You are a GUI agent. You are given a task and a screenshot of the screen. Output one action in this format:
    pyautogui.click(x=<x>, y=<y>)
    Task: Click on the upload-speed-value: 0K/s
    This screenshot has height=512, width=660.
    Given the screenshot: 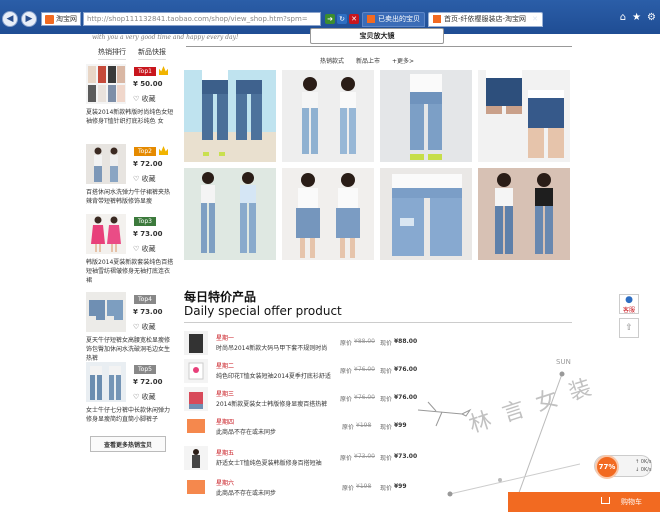 What is the action you would take?
    pyautogui.click(x=646, y=462)
    